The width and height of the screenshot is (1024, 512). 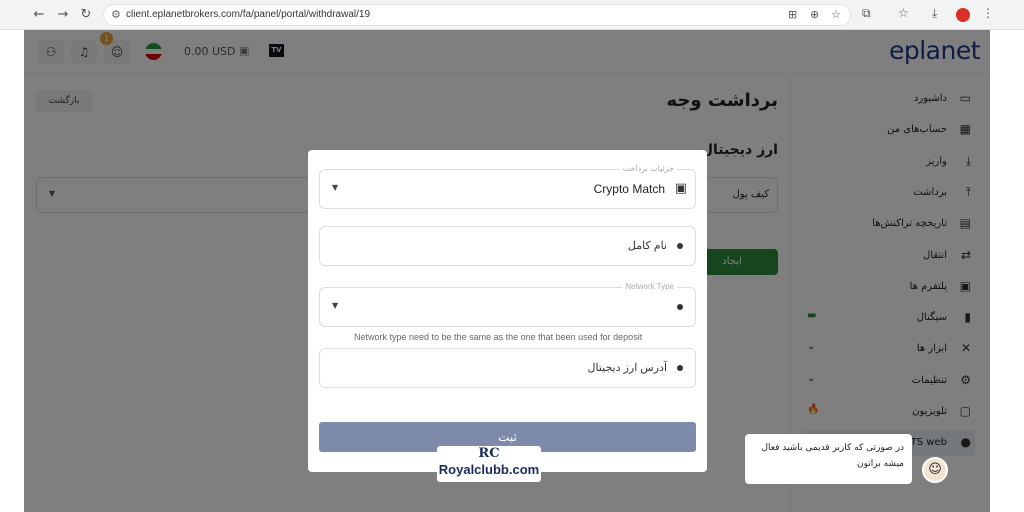 I want to click on payment-method-value: Crypto Match, so click(x=629, y=189).